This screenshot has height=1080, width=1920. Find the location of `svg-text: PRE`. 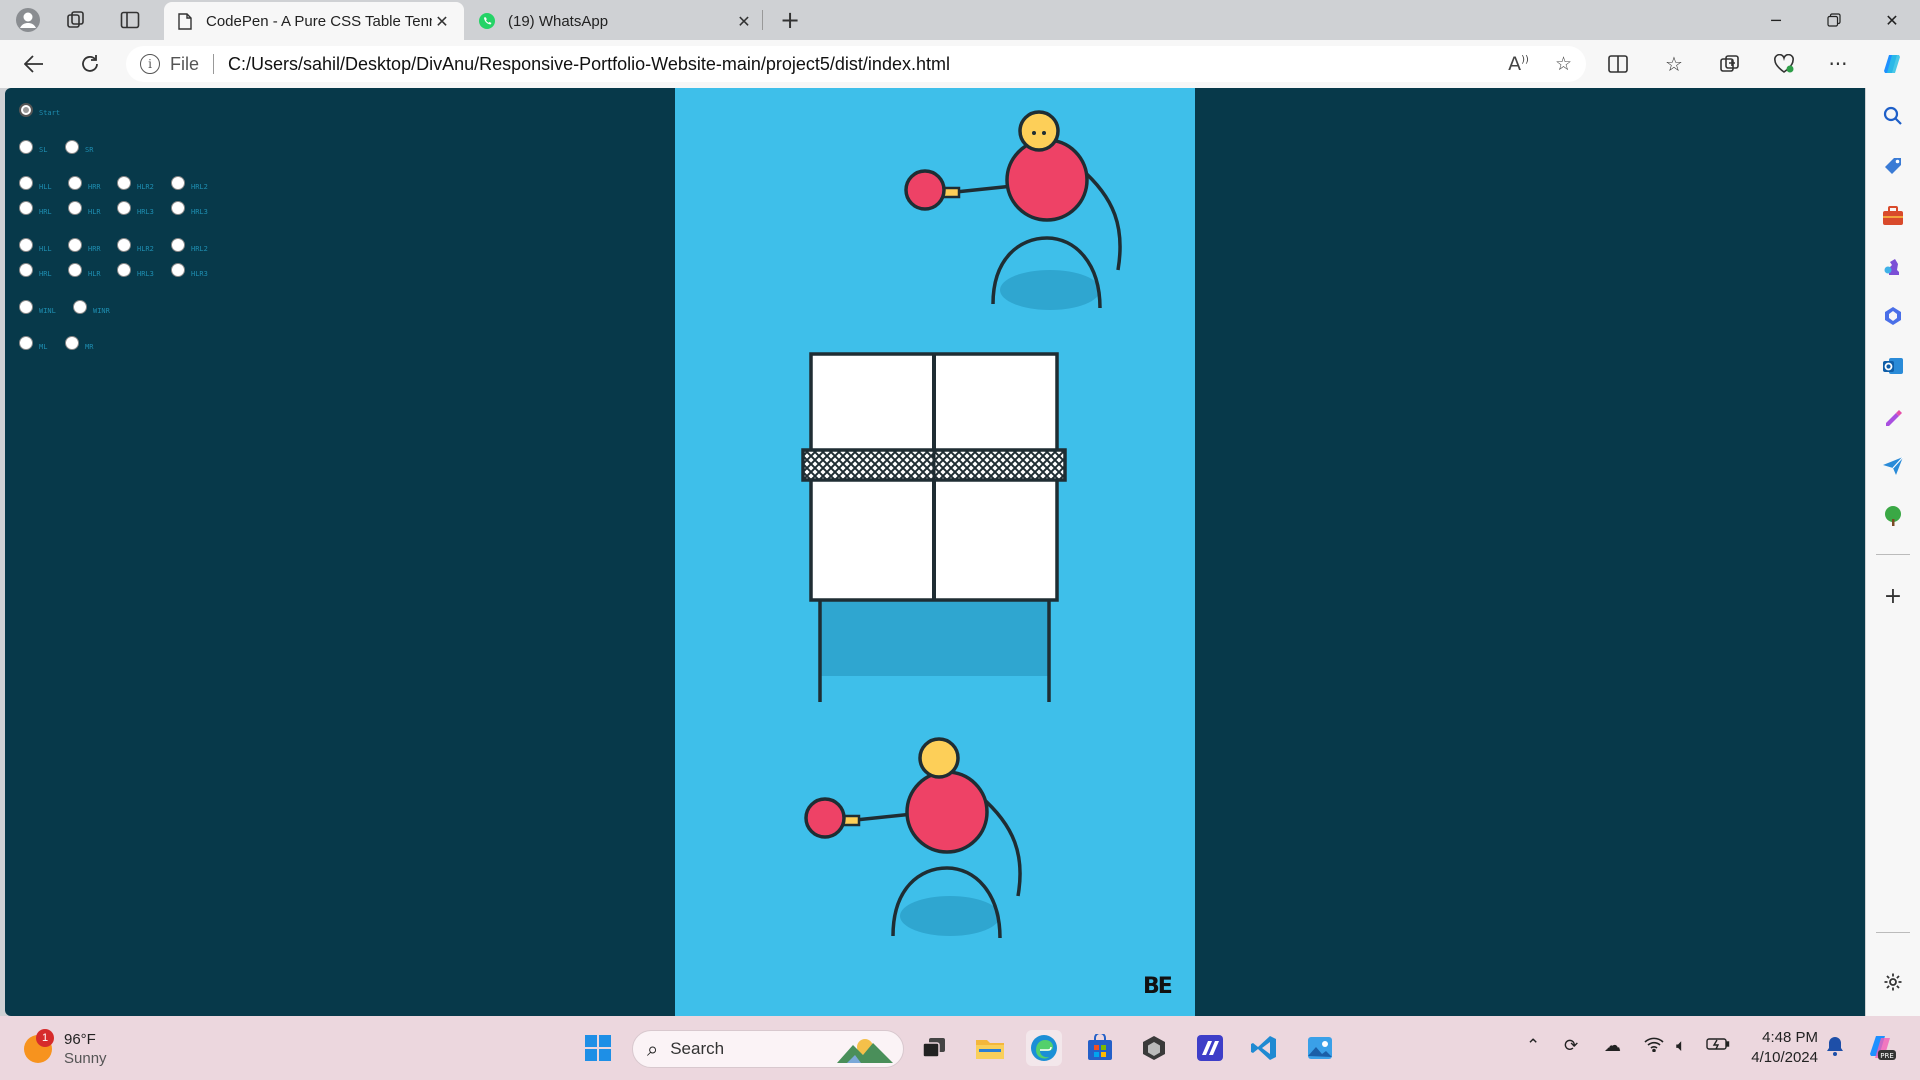

svg-text: PRE is located at coordinates (1887, 1056).